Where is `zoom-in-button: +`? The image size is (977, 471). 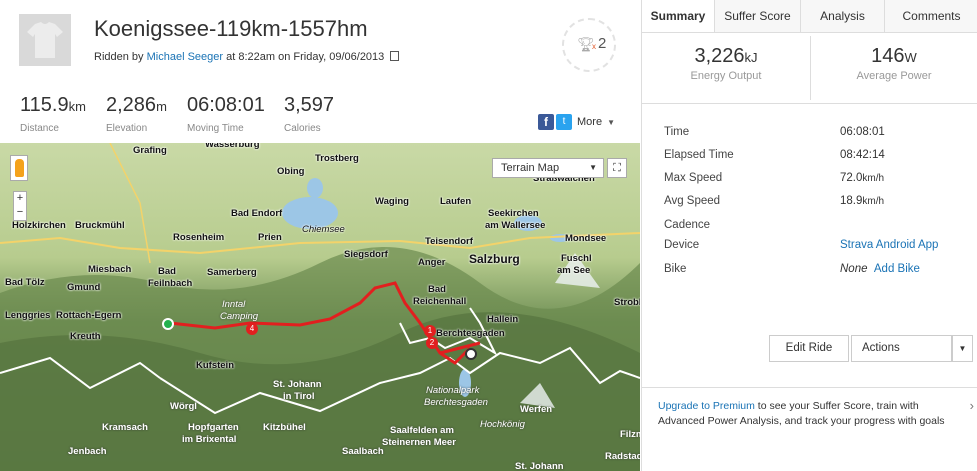
zoom-in-button: + is located at coordinates (20, 199).